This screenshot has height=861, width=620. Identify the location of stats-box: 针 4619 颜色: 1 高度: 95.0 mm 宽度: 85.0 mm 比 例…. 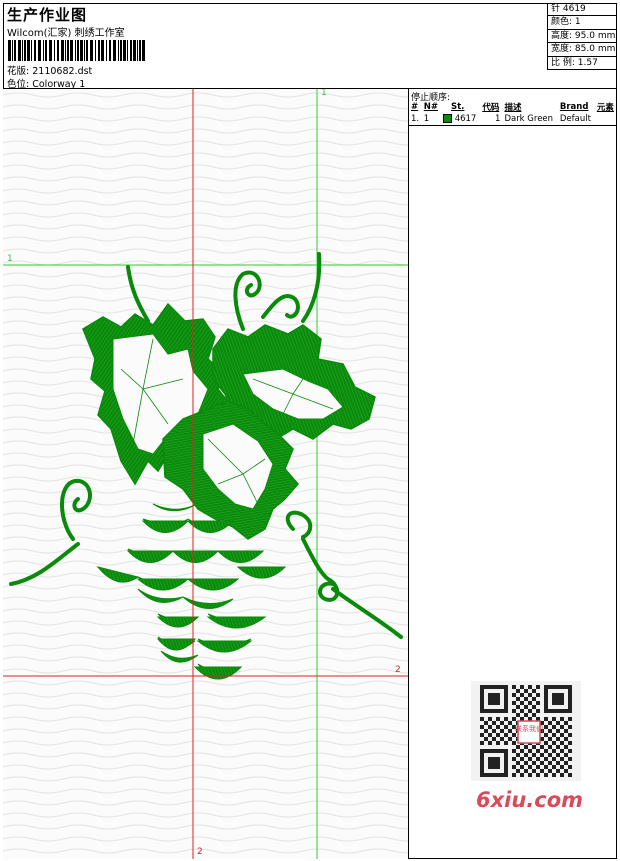
(582, 36).